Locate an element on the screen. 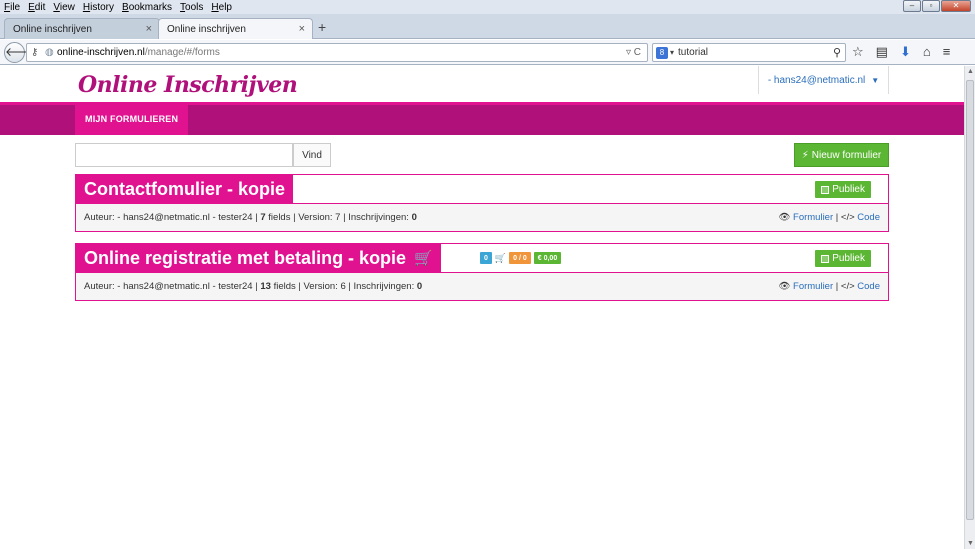 The width and height of the screenshot is (975, 549). vertical-scrollbar: ▲ ▼ is located at coordinates (969, 307).